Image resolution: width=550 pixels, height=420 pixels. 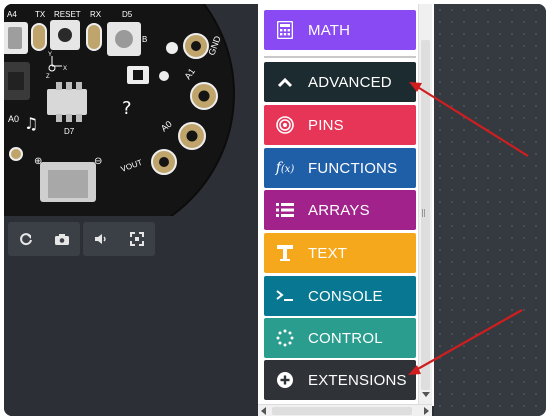 I want to click on category-control: CONTROL, so click(x=340, y=338).